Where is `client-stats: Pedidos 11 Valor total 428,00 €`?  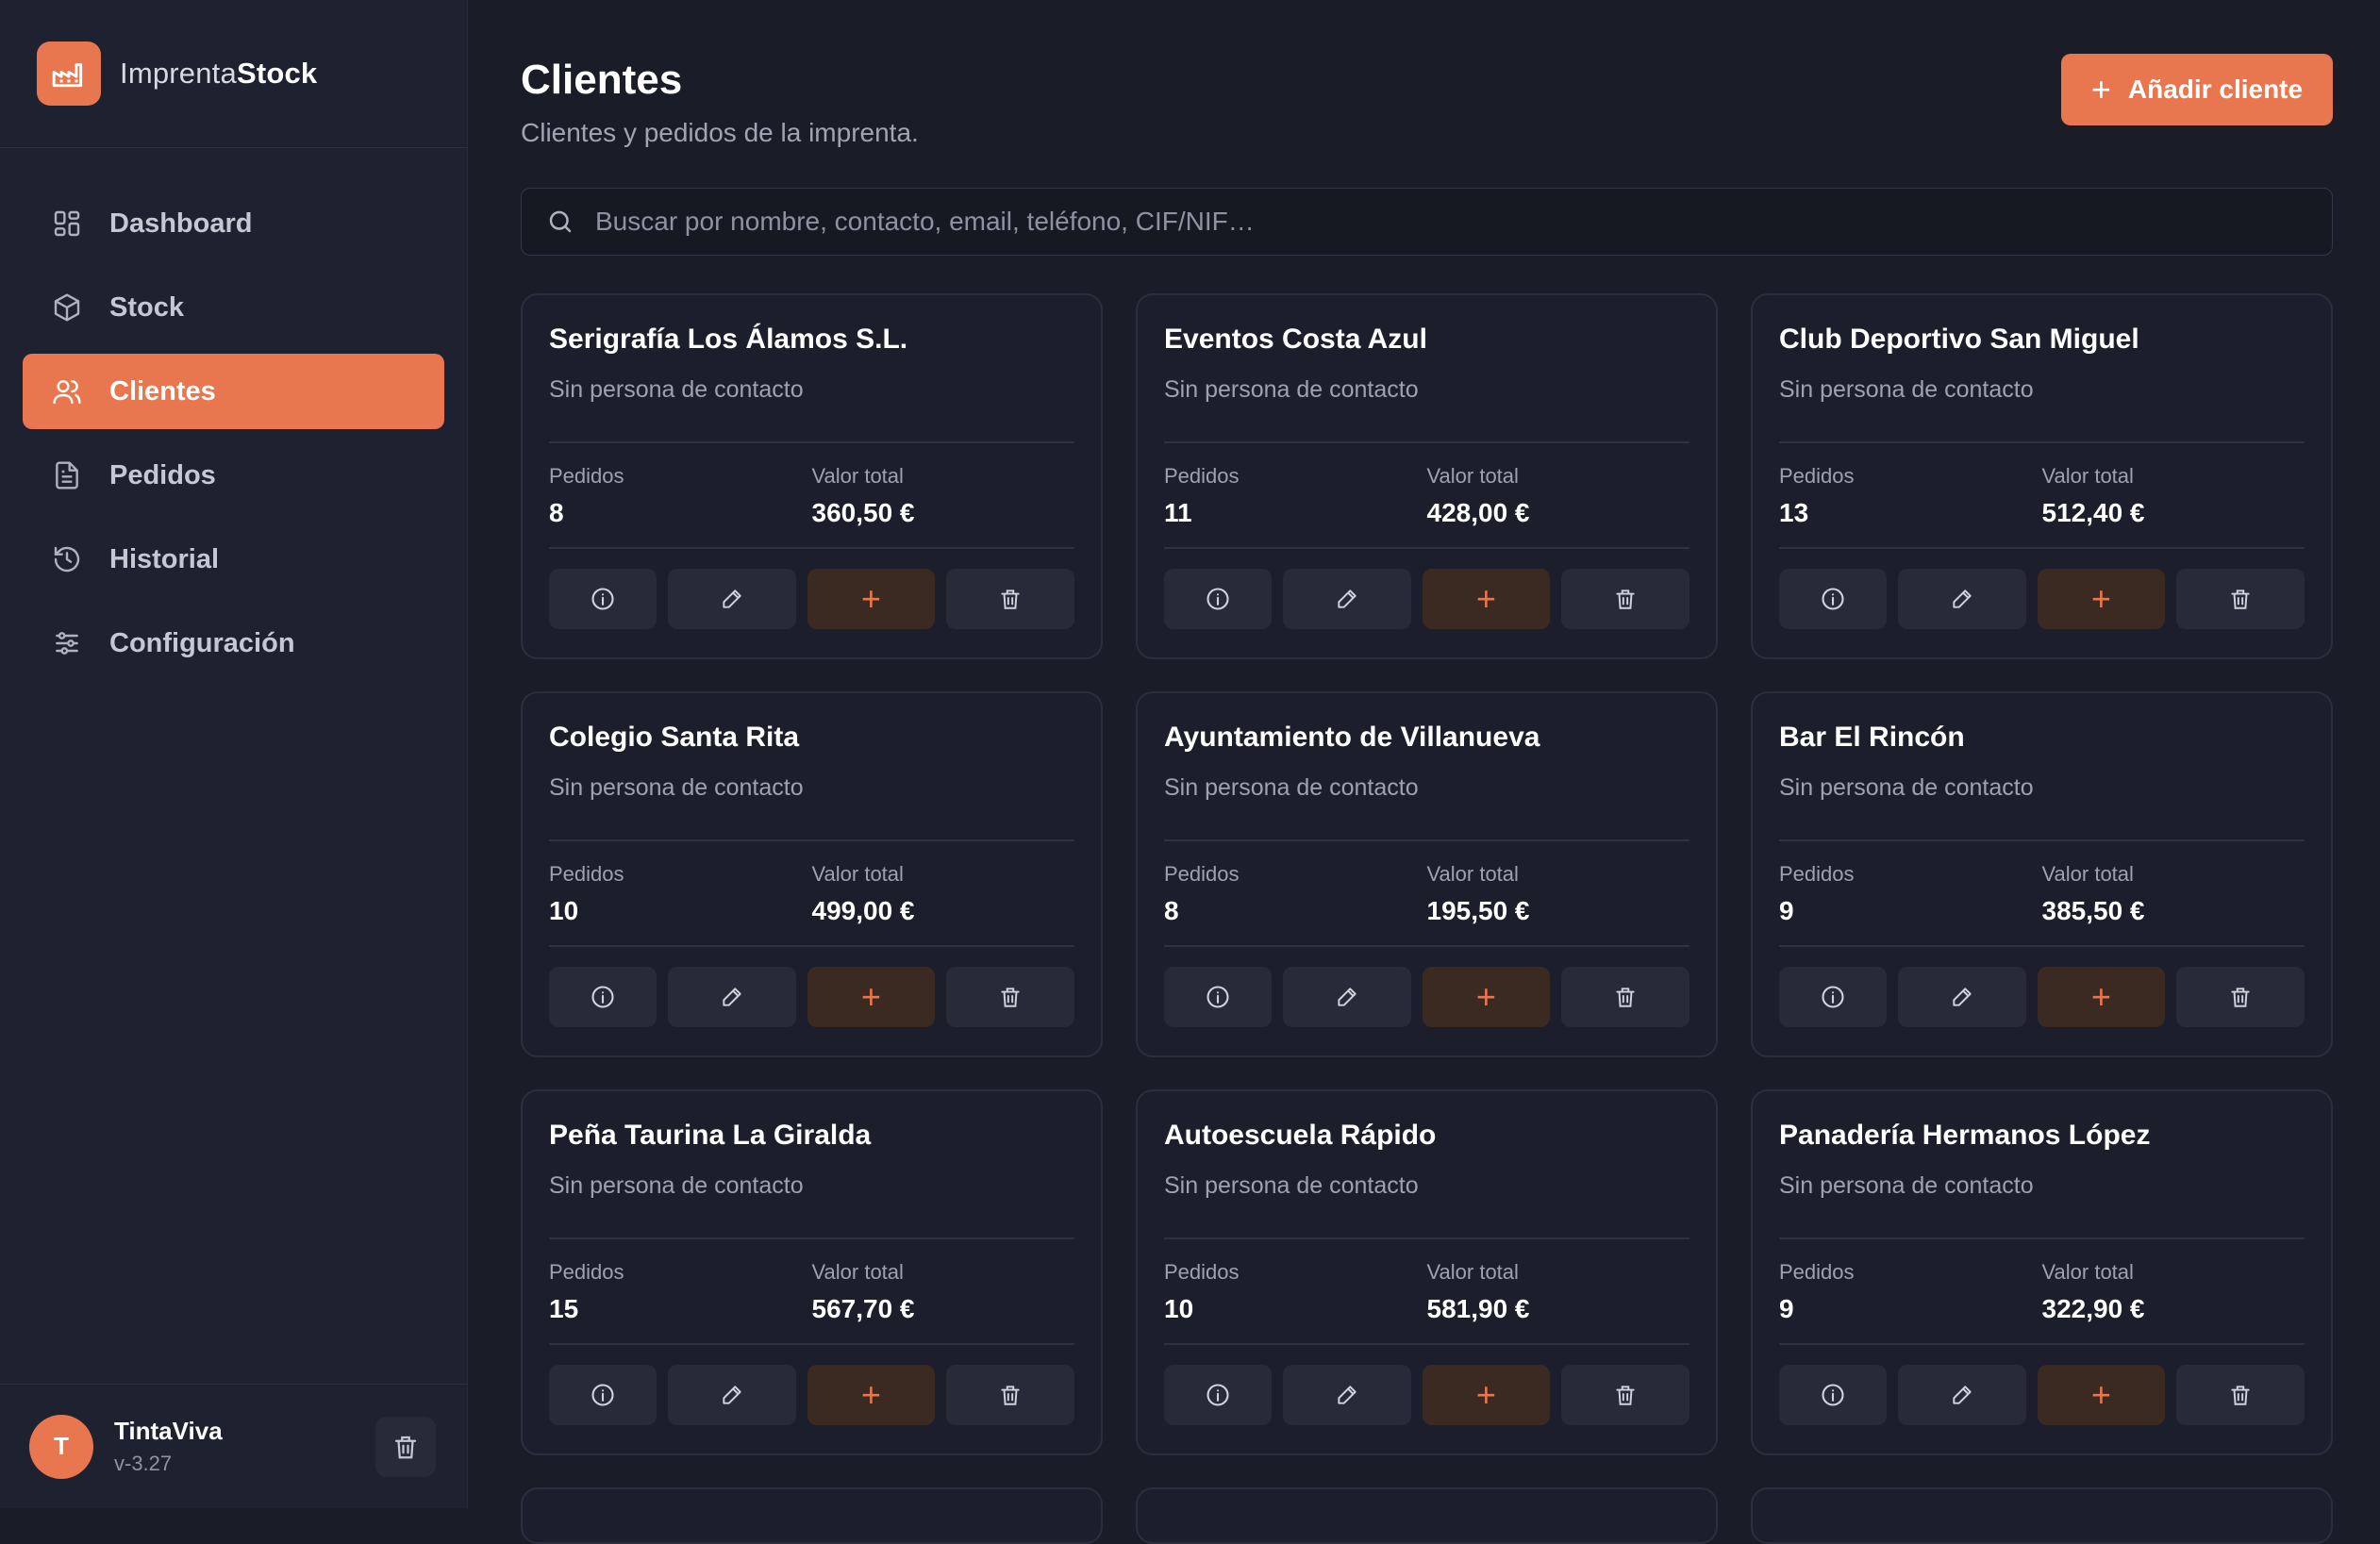
client-stats: Pedidos 11 Valor total 428,00 € is located at coordinates (1426, 496).